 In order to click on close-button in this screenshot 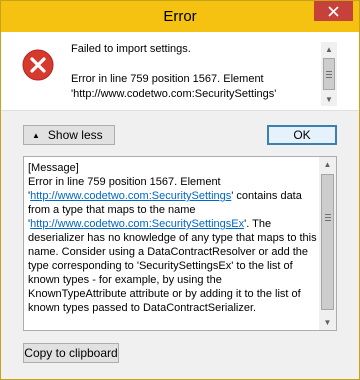, I will do `click(333, 11)`.